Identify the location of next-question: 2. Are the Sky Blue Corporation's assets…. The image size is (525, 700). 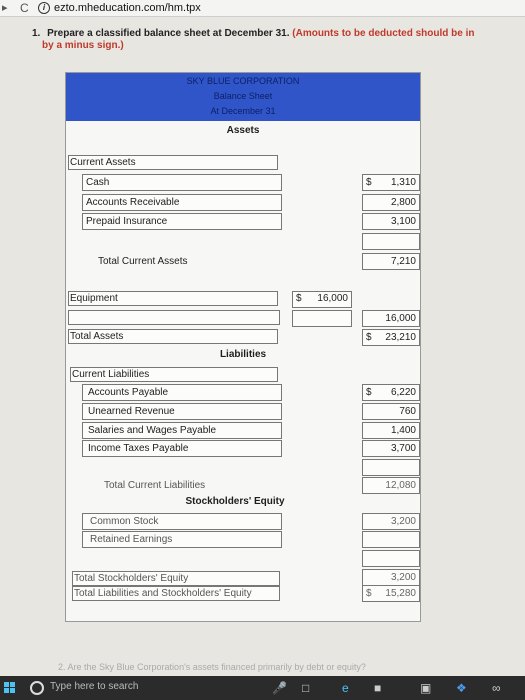
(212, 667).